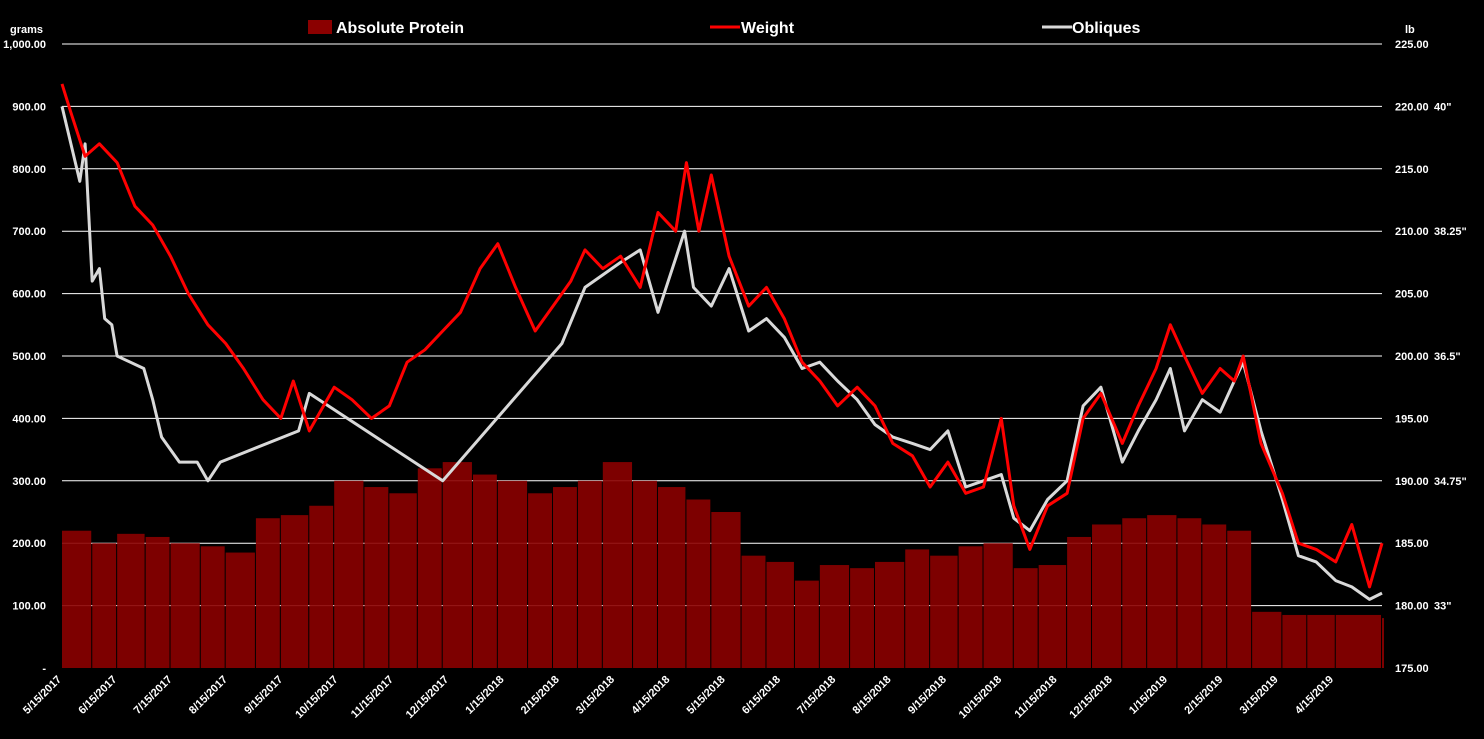  What do you see at coordinates (1450, 232) in the screenshot?
I see `inch-tick-label: 38.25"` at bounding box center [1450, 232].